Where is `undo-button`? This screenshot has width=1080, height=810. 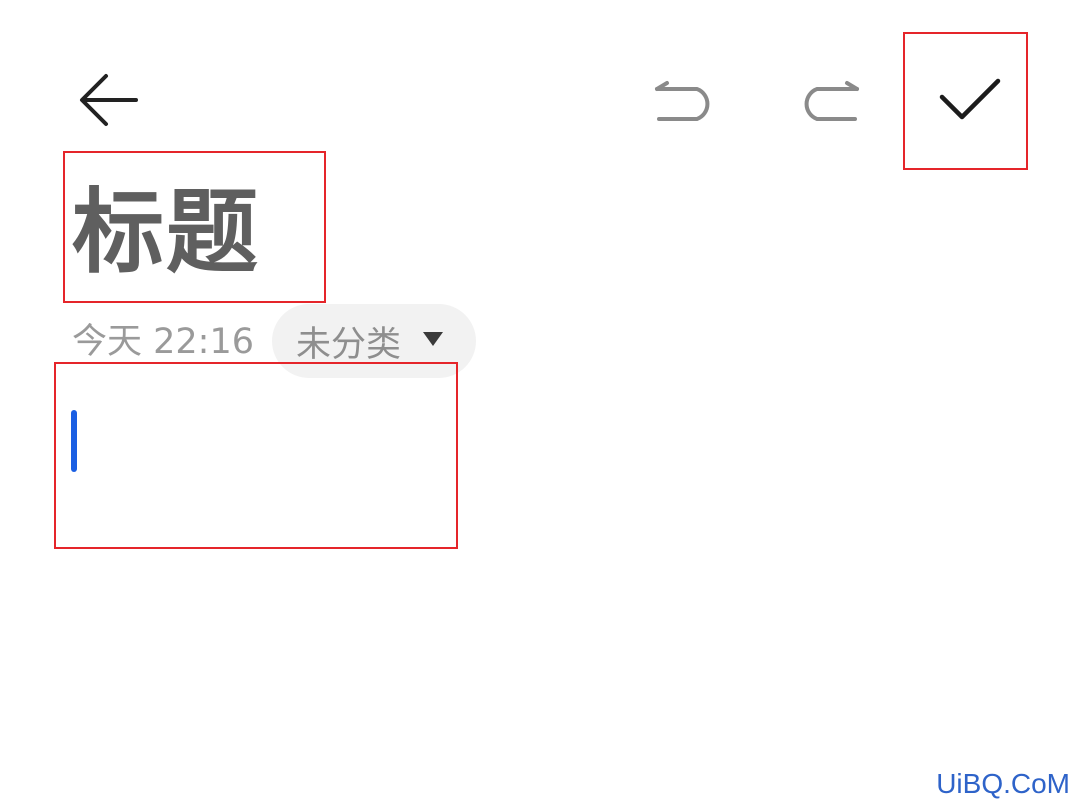 undo-button is located at coordinates (685, 100).